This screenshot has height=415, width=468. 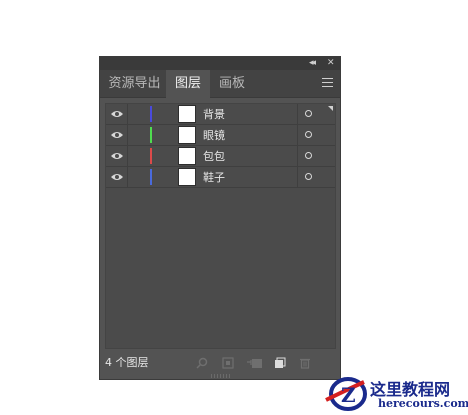 I want to click on layer-row: 眼镜, so click(x=220, y=135).